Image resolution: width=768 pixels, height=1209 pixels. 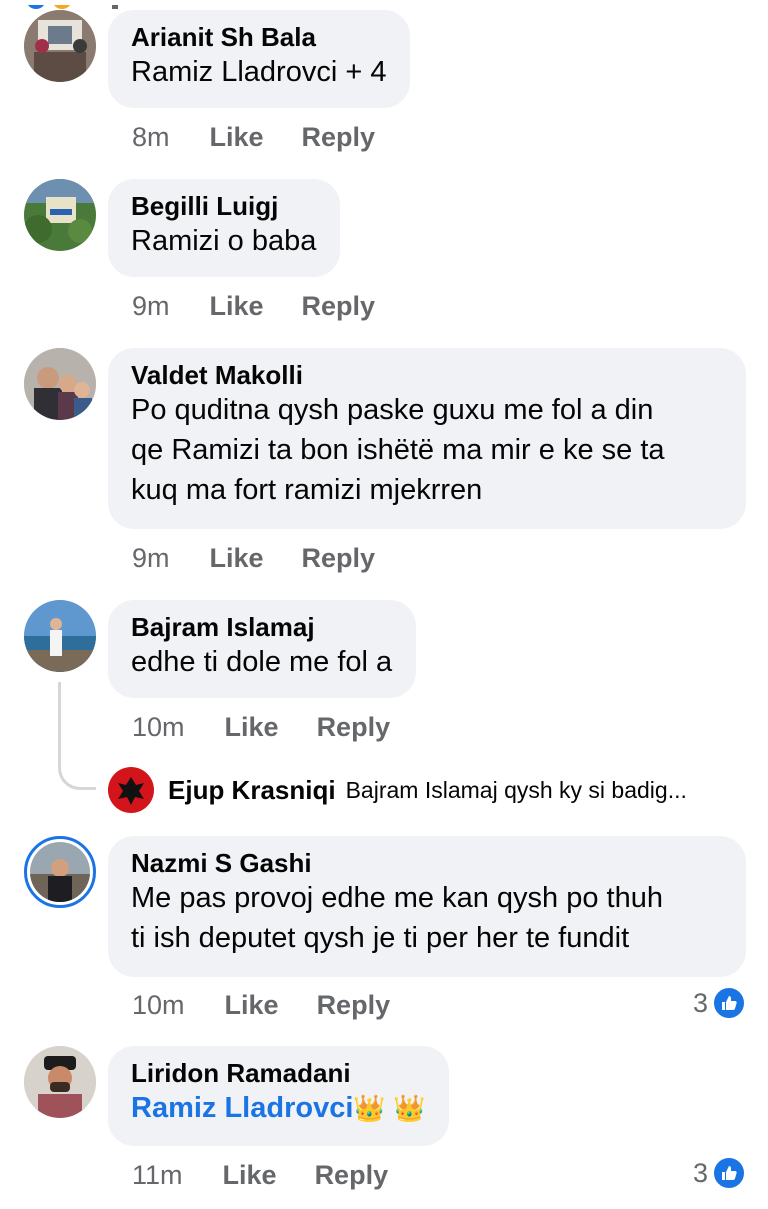 I want to click on avatar-arianit, so click(x=60, y=46).